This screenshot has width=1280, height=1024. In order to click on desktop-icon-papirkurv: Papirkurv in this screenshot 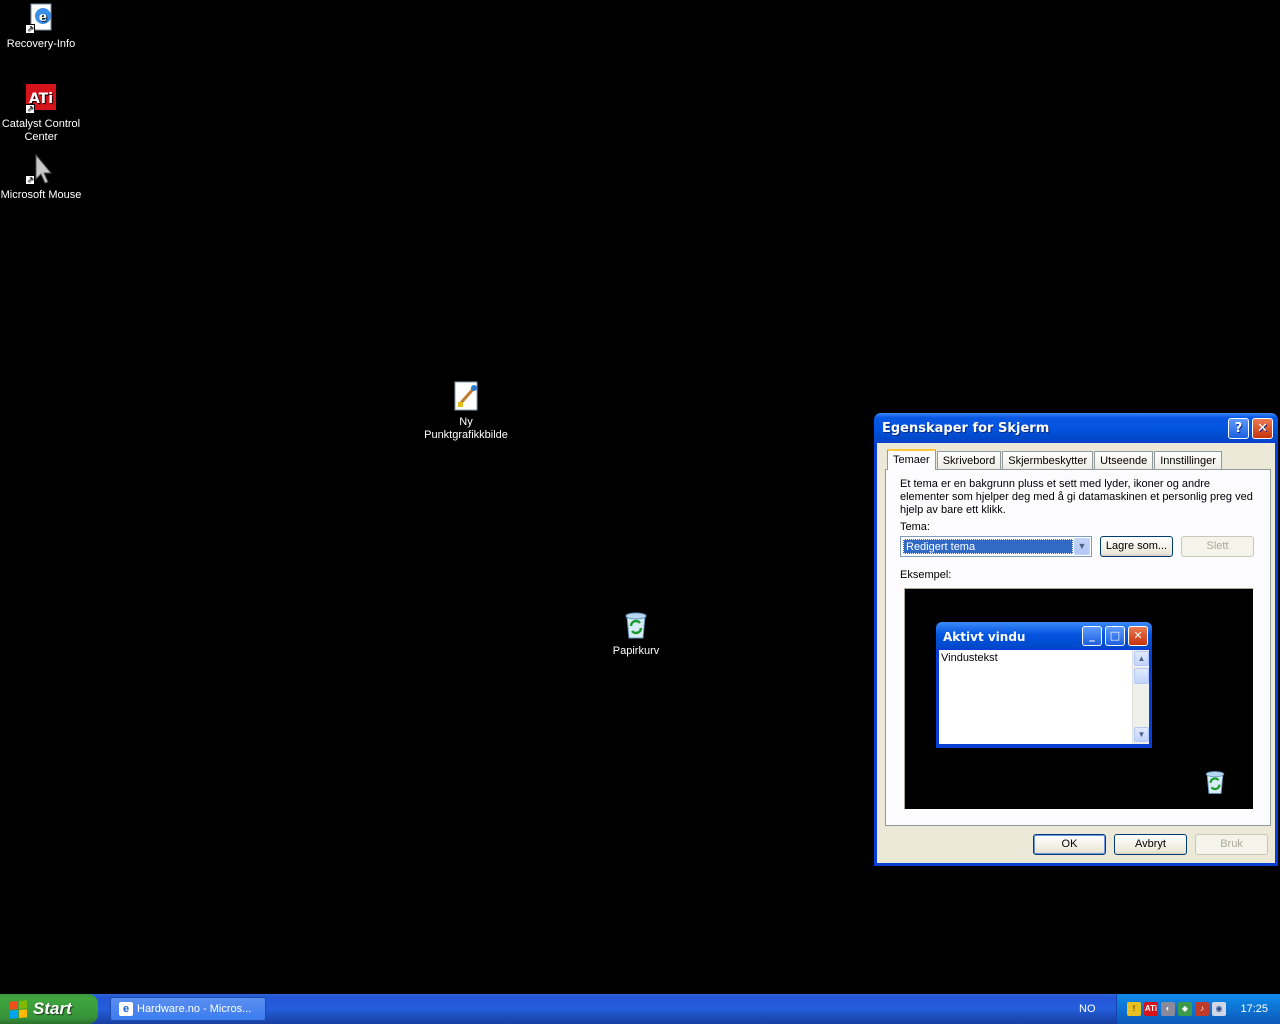, I will do `click(636, 633)`.